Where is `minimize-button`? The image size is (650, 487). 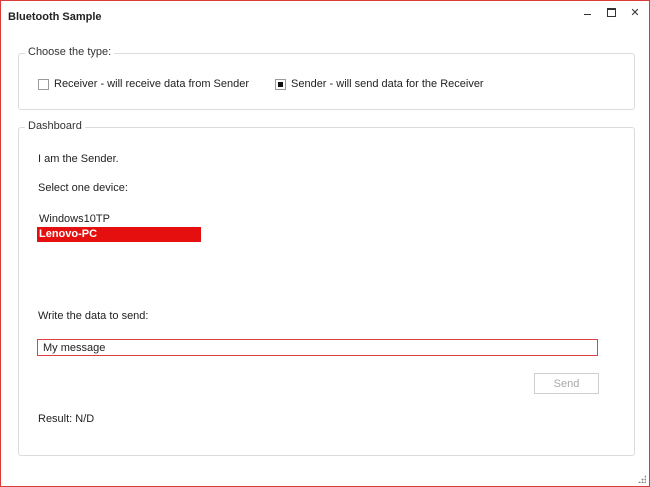 minimize-button is located at coordinates (587, 12).